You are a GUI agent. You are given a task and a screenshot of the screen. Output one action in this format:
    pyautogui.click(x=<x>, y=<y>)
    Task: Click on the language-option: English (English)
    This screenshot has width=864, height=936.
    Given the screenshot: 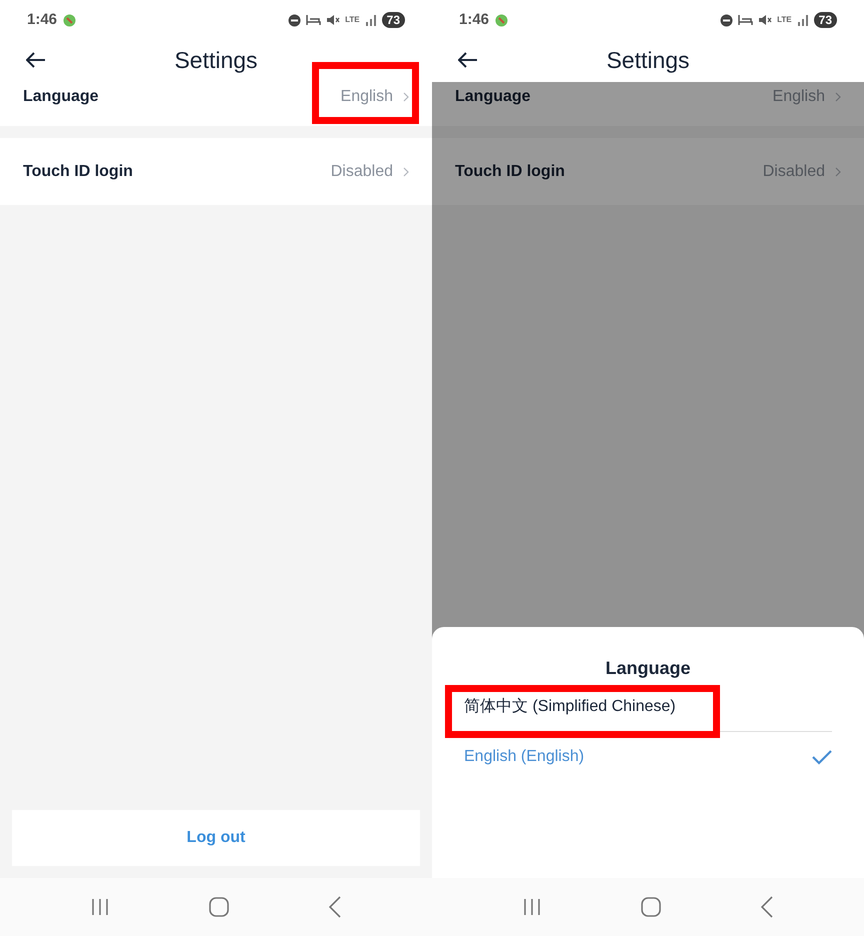 What is the action you would take?
    pyautogui.click(x=648, y=757)
    